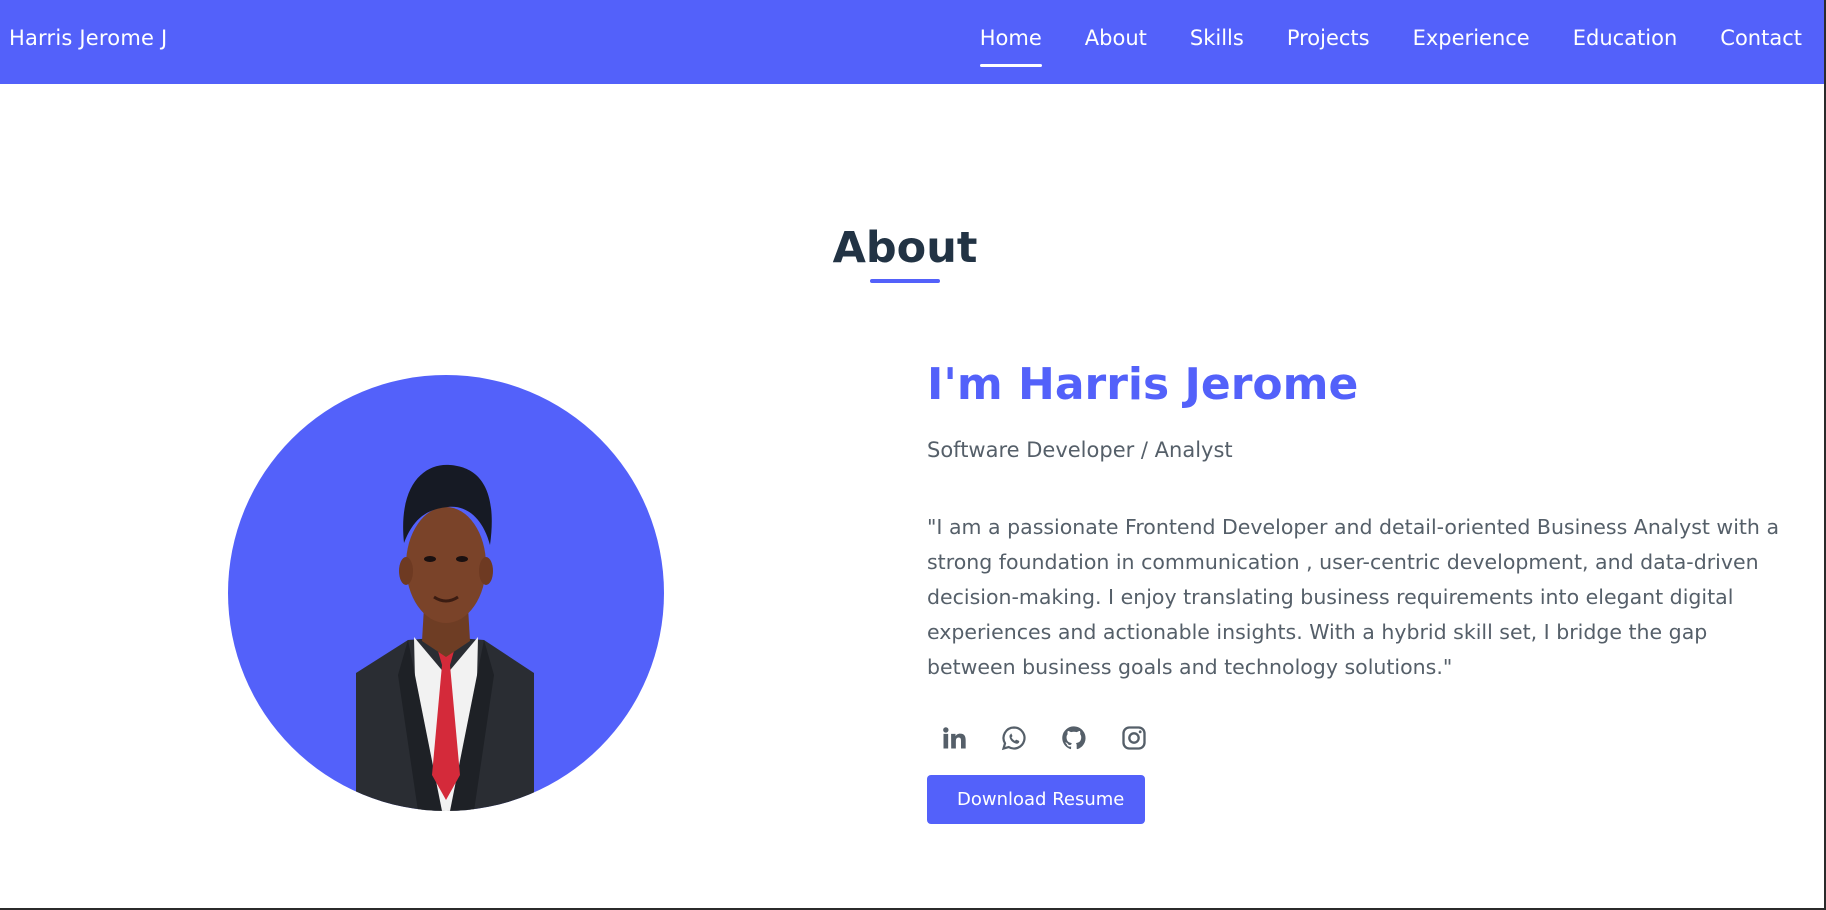 The width and height of the screenshot is (1826, 910). What do you see at coordinates (1134, 738) in the screenshot?
I see `instagram-icon` at bounding box center [1134, 738].